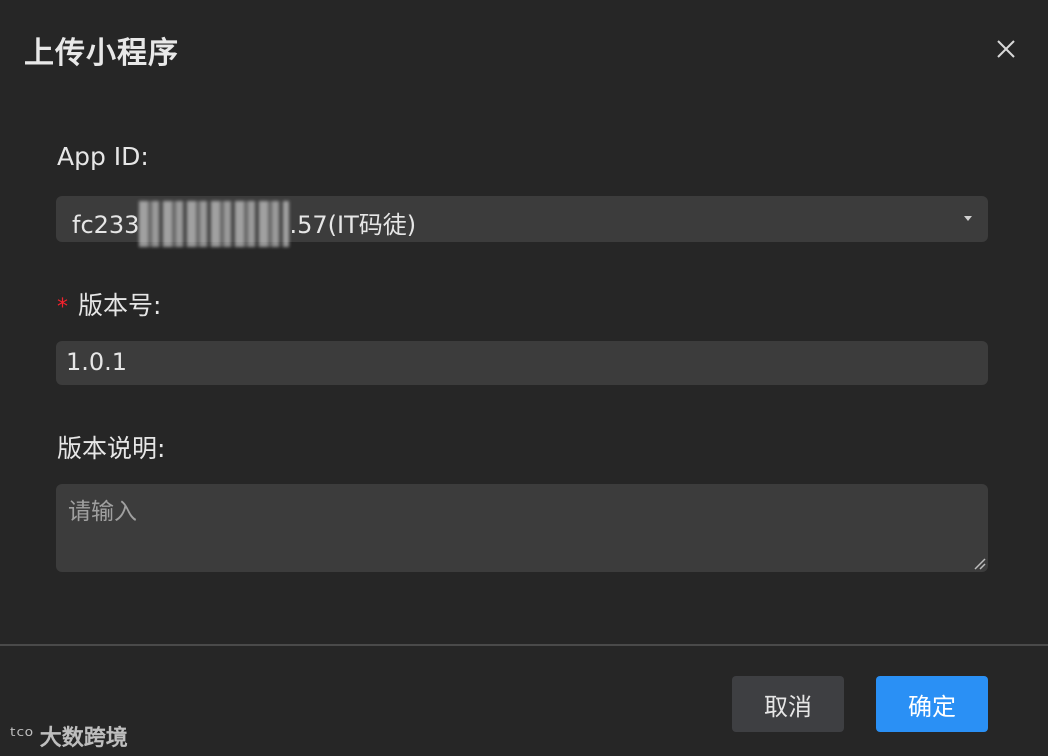 Image resolution: width=1048 pixels, height=756 pixels. I want to click on description-placeholder: 请输入, so click(102, 512).